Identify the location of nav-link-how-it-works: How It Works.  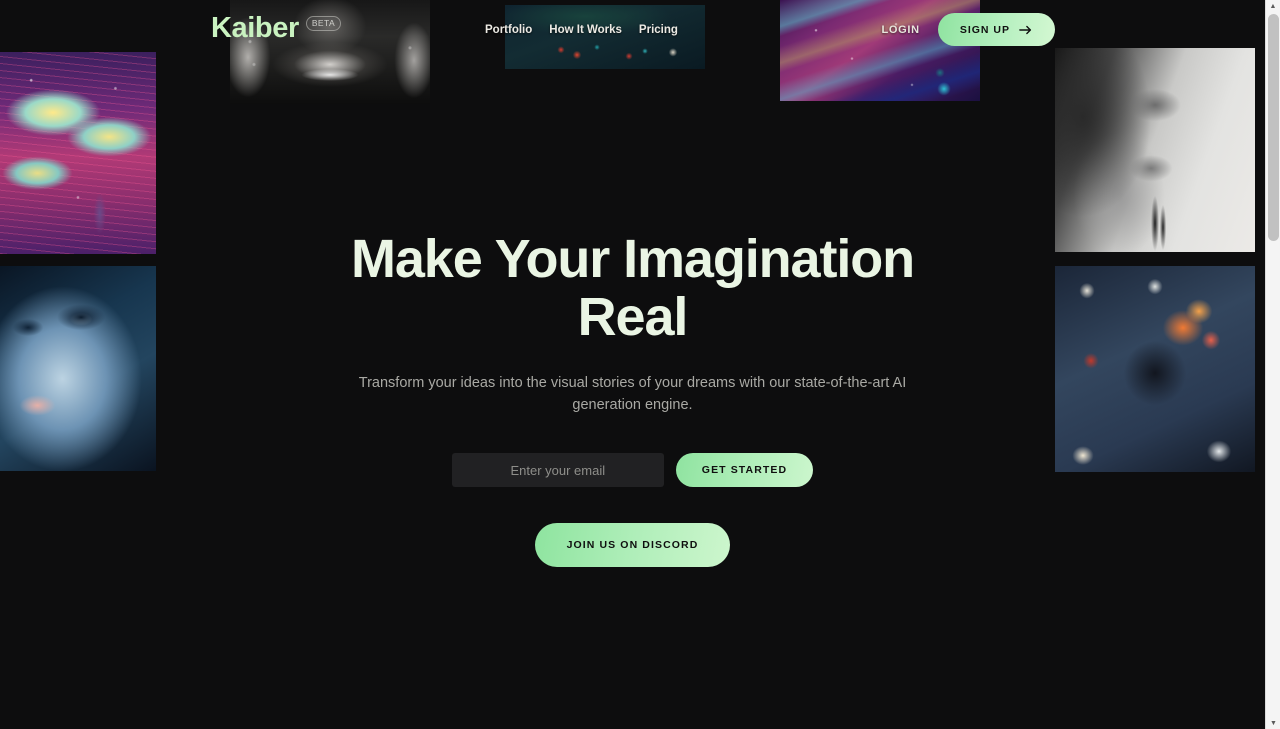
(585, 30).